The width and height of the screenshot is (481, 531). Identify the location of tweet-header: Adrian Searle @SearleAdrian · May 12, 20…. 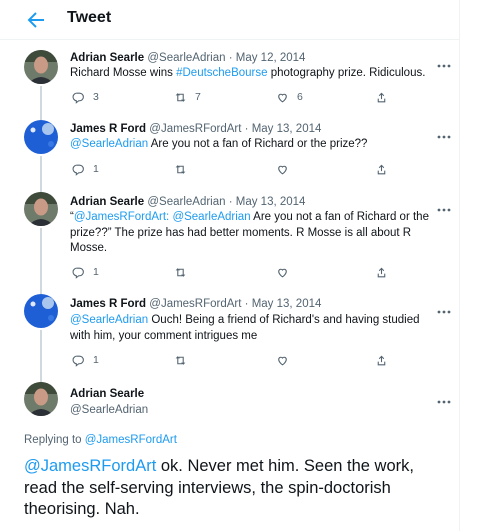
(187, 58).